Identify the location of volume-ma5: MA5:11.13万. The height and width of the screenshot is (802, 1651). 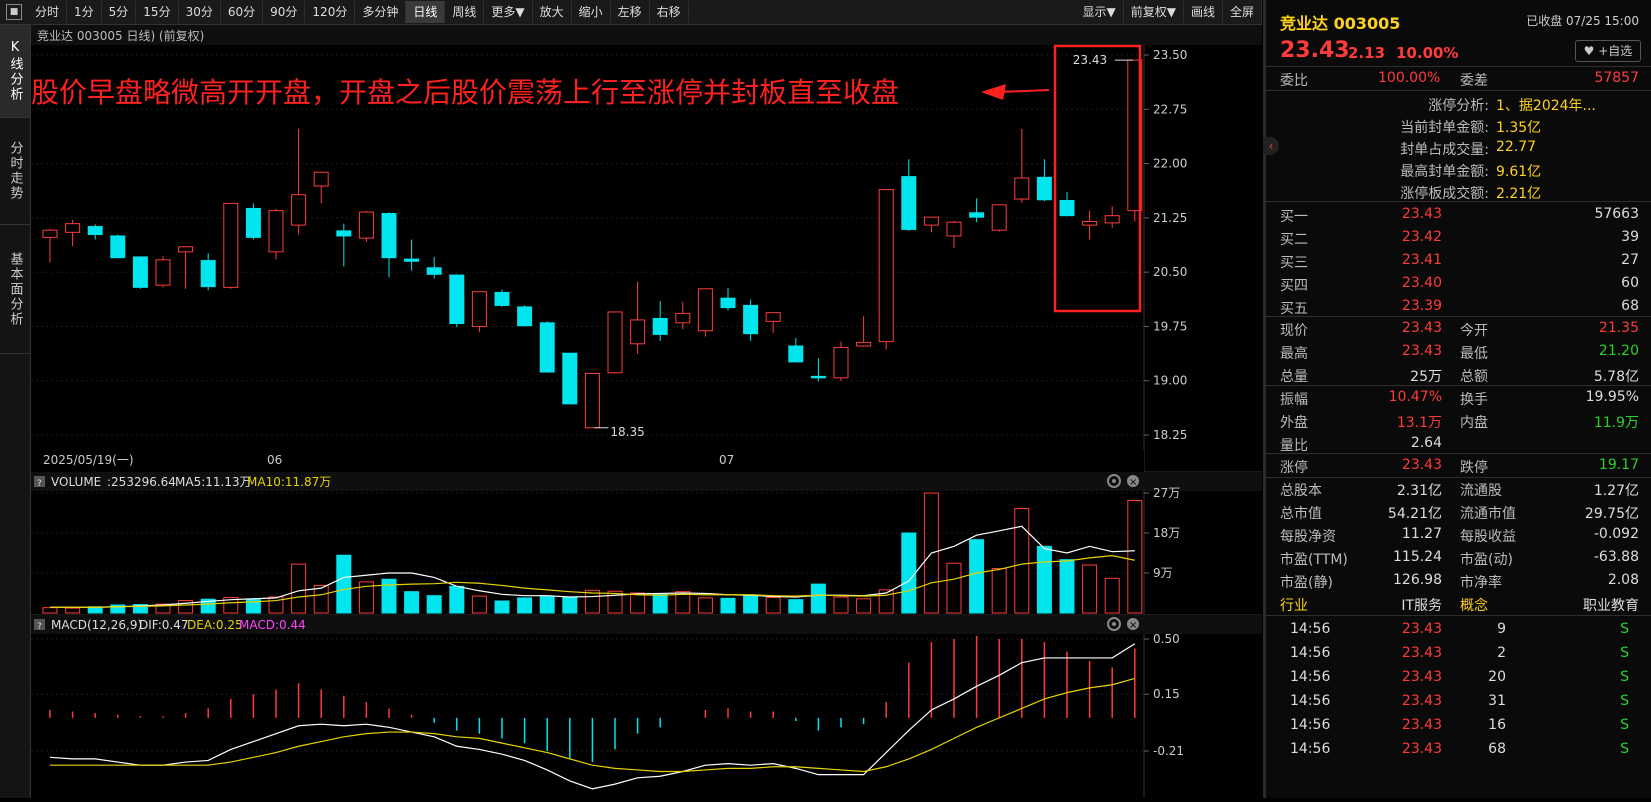
(213, 482).